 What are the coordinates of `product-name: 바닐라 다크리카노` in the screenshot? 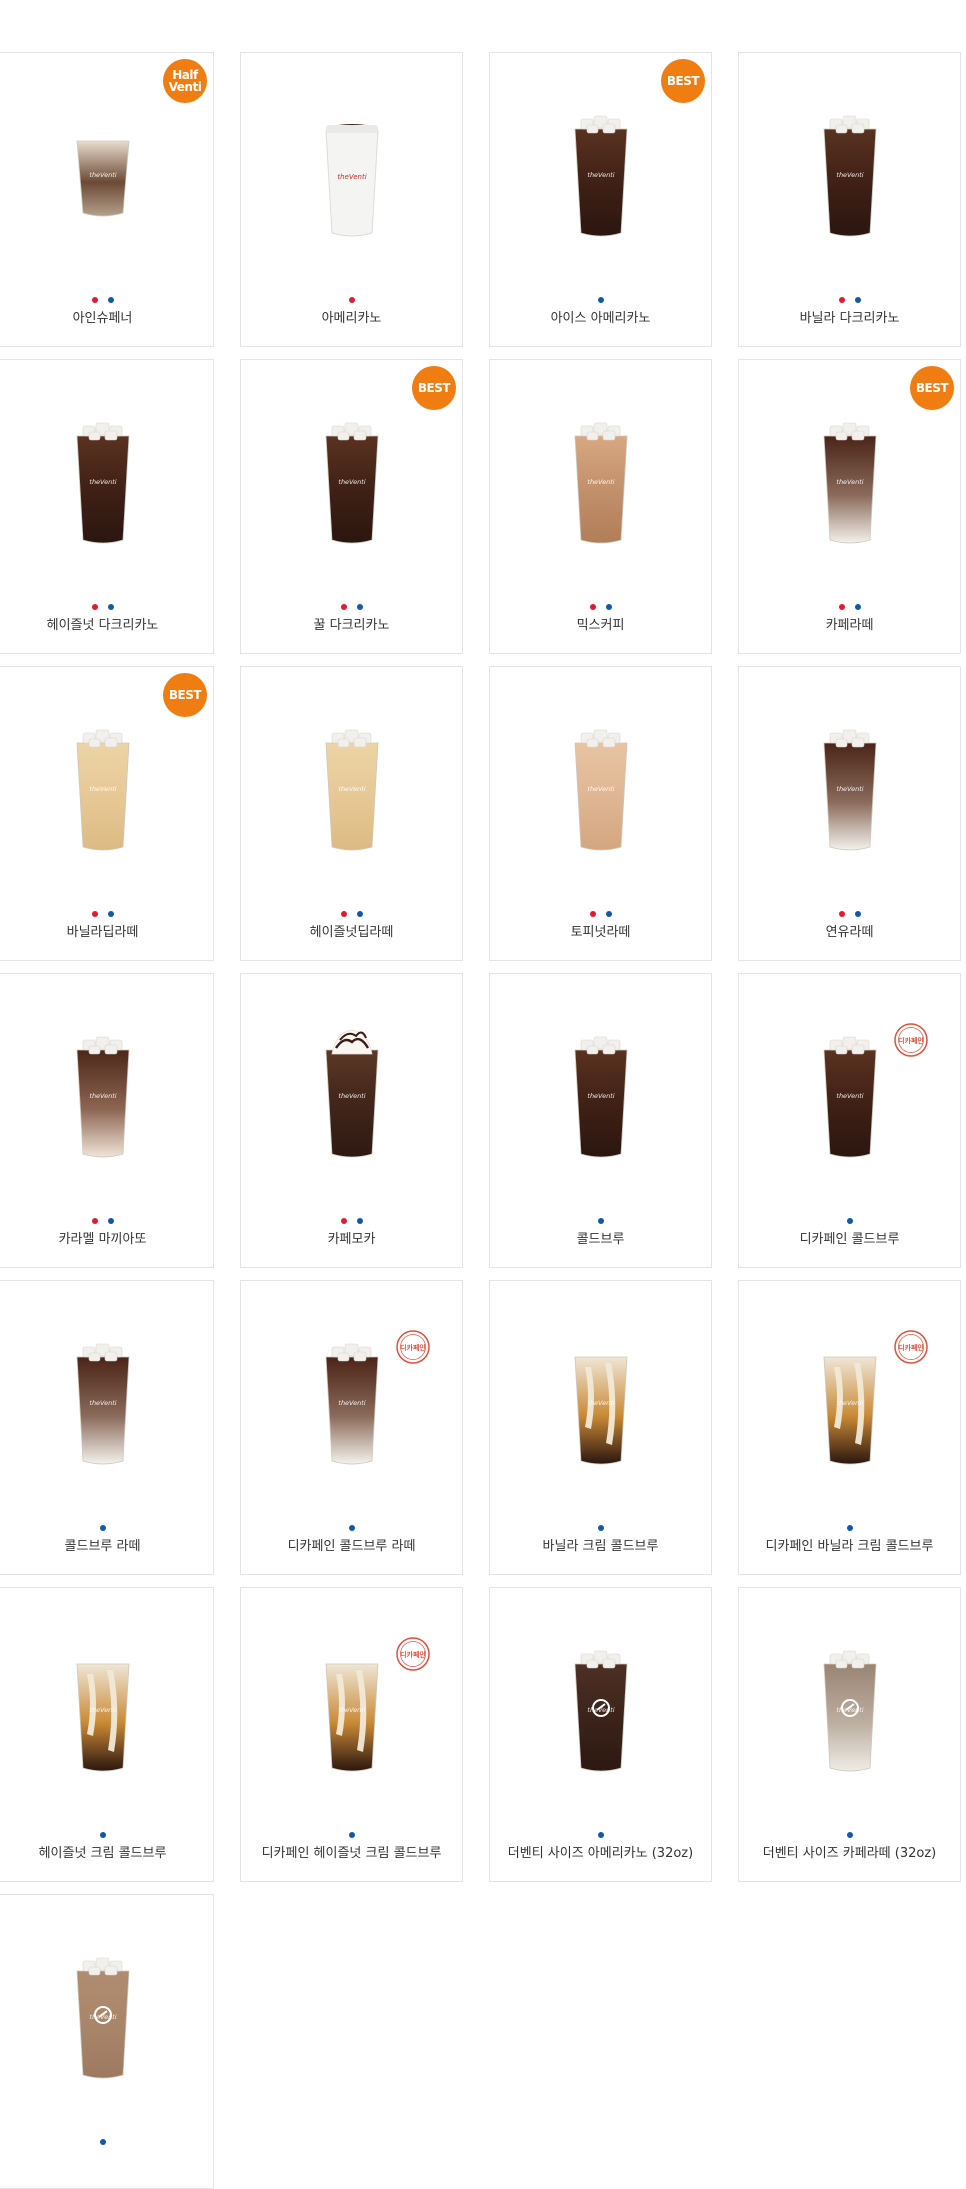 It's located at (849, 318).